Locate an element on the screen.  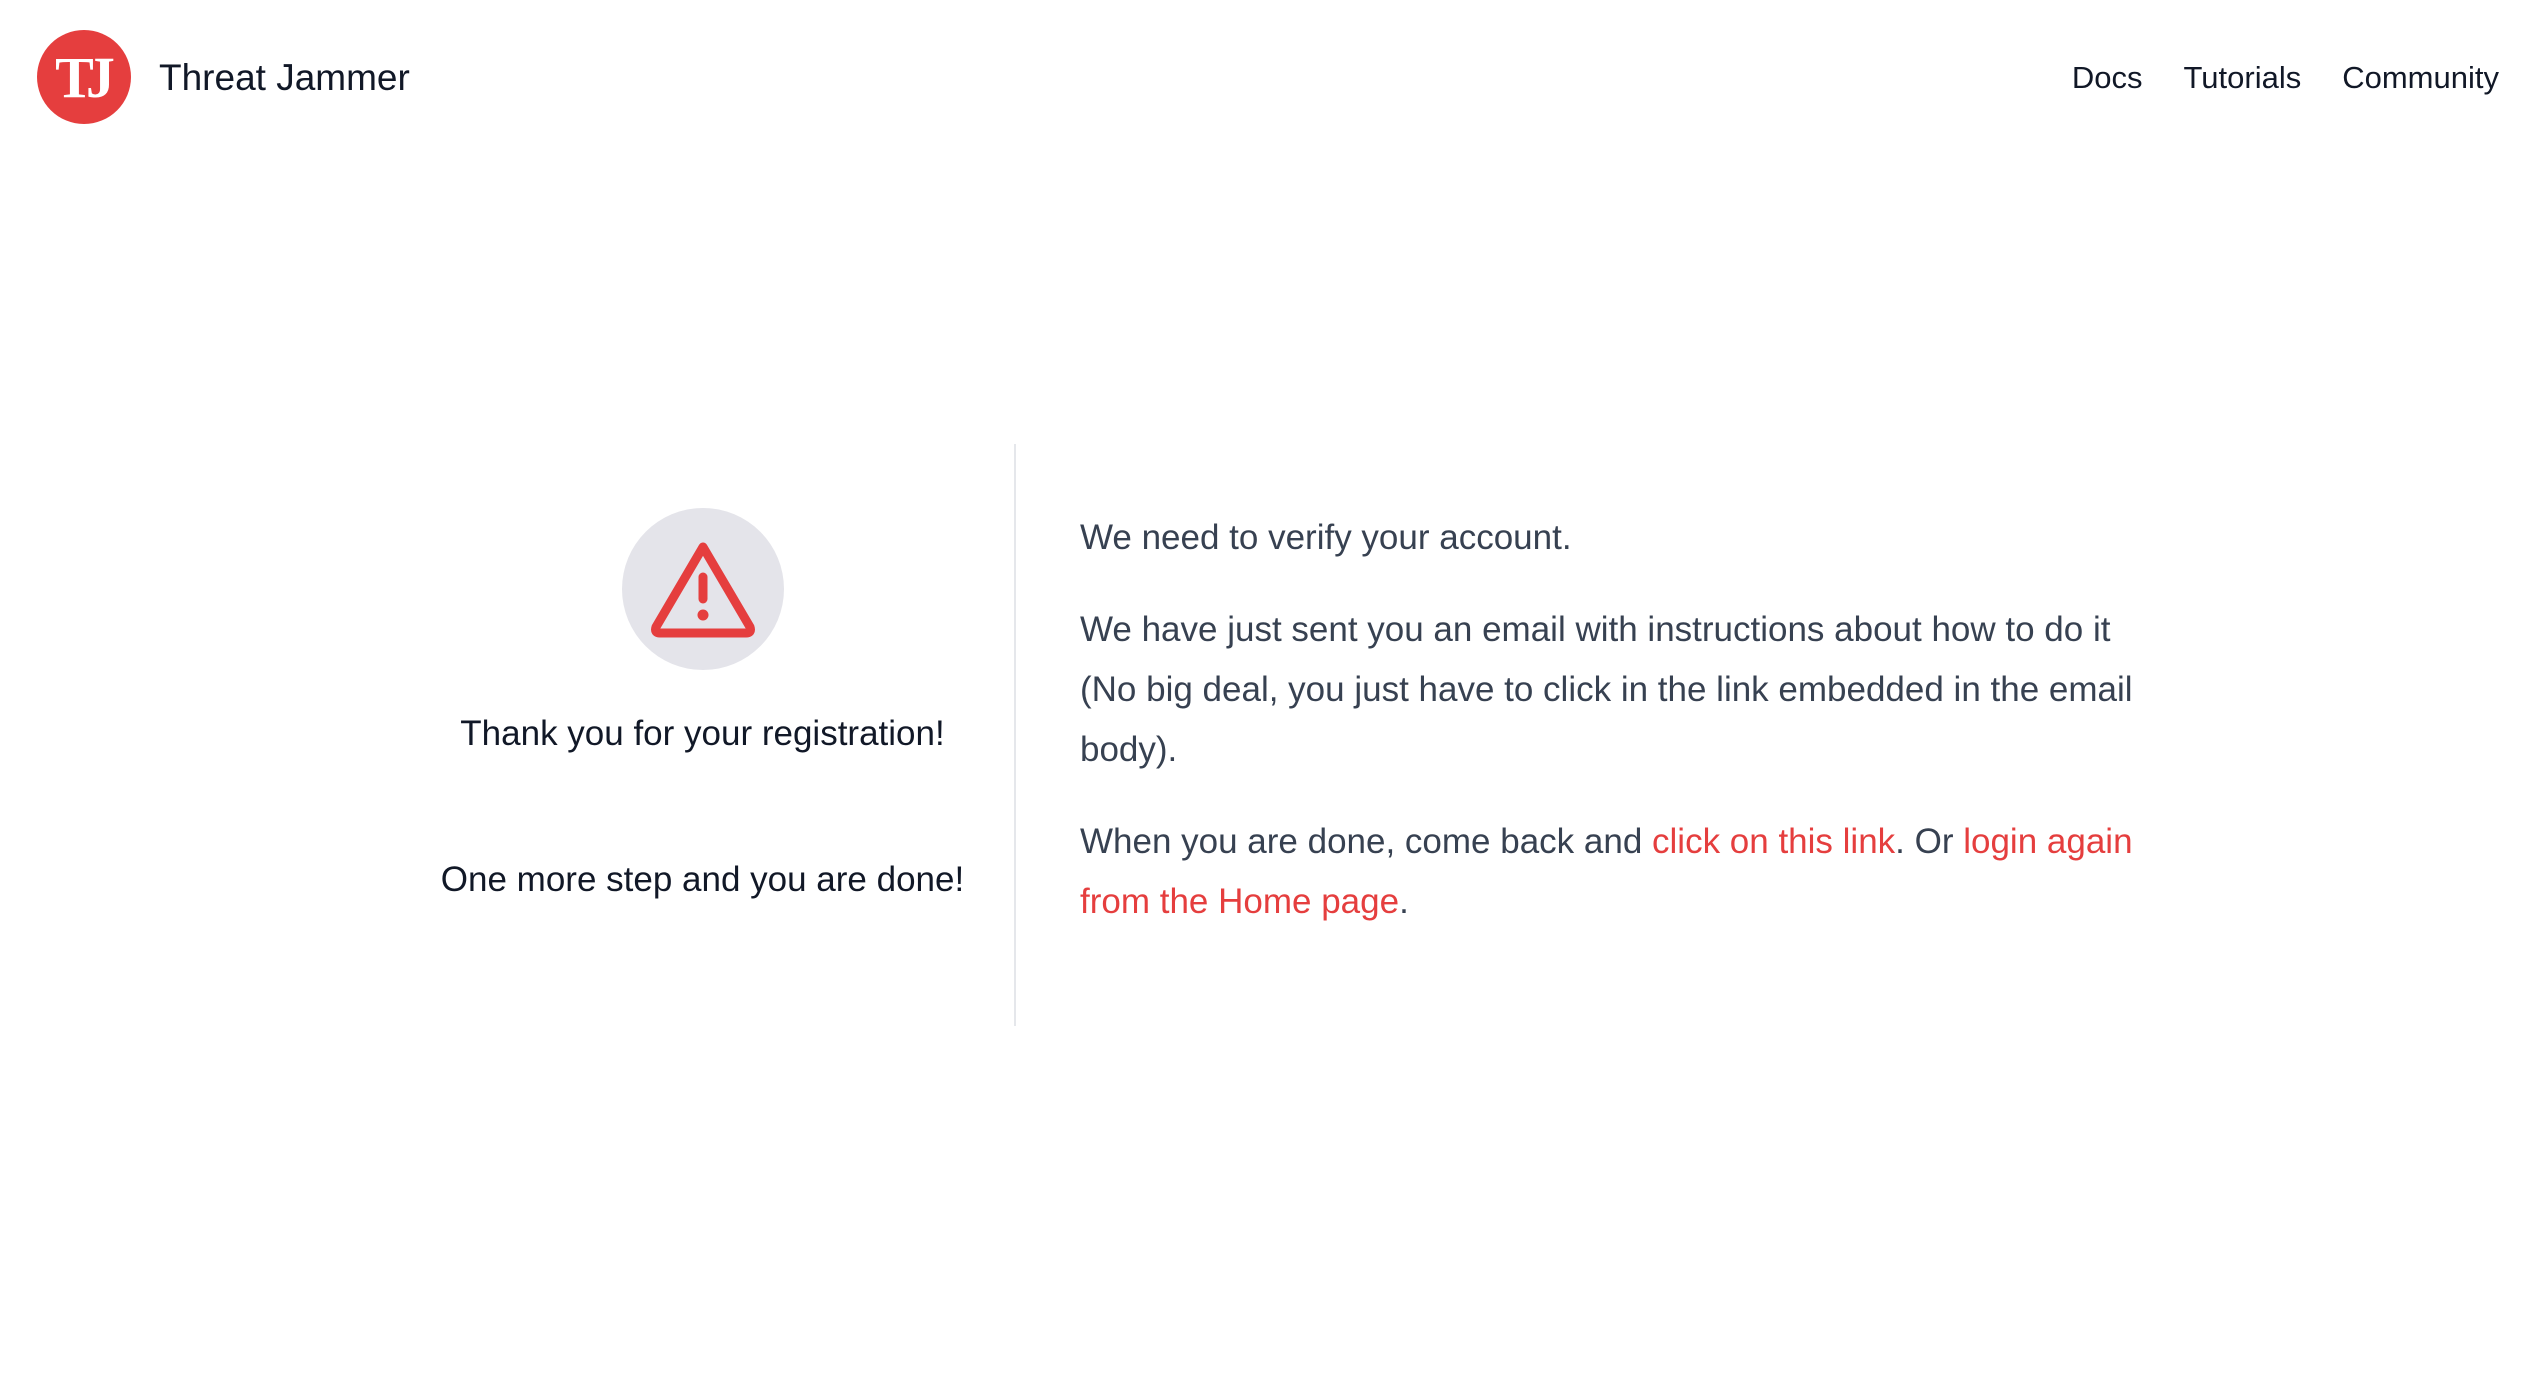
warning-triangle-icon is located at coordinates (703, 590).